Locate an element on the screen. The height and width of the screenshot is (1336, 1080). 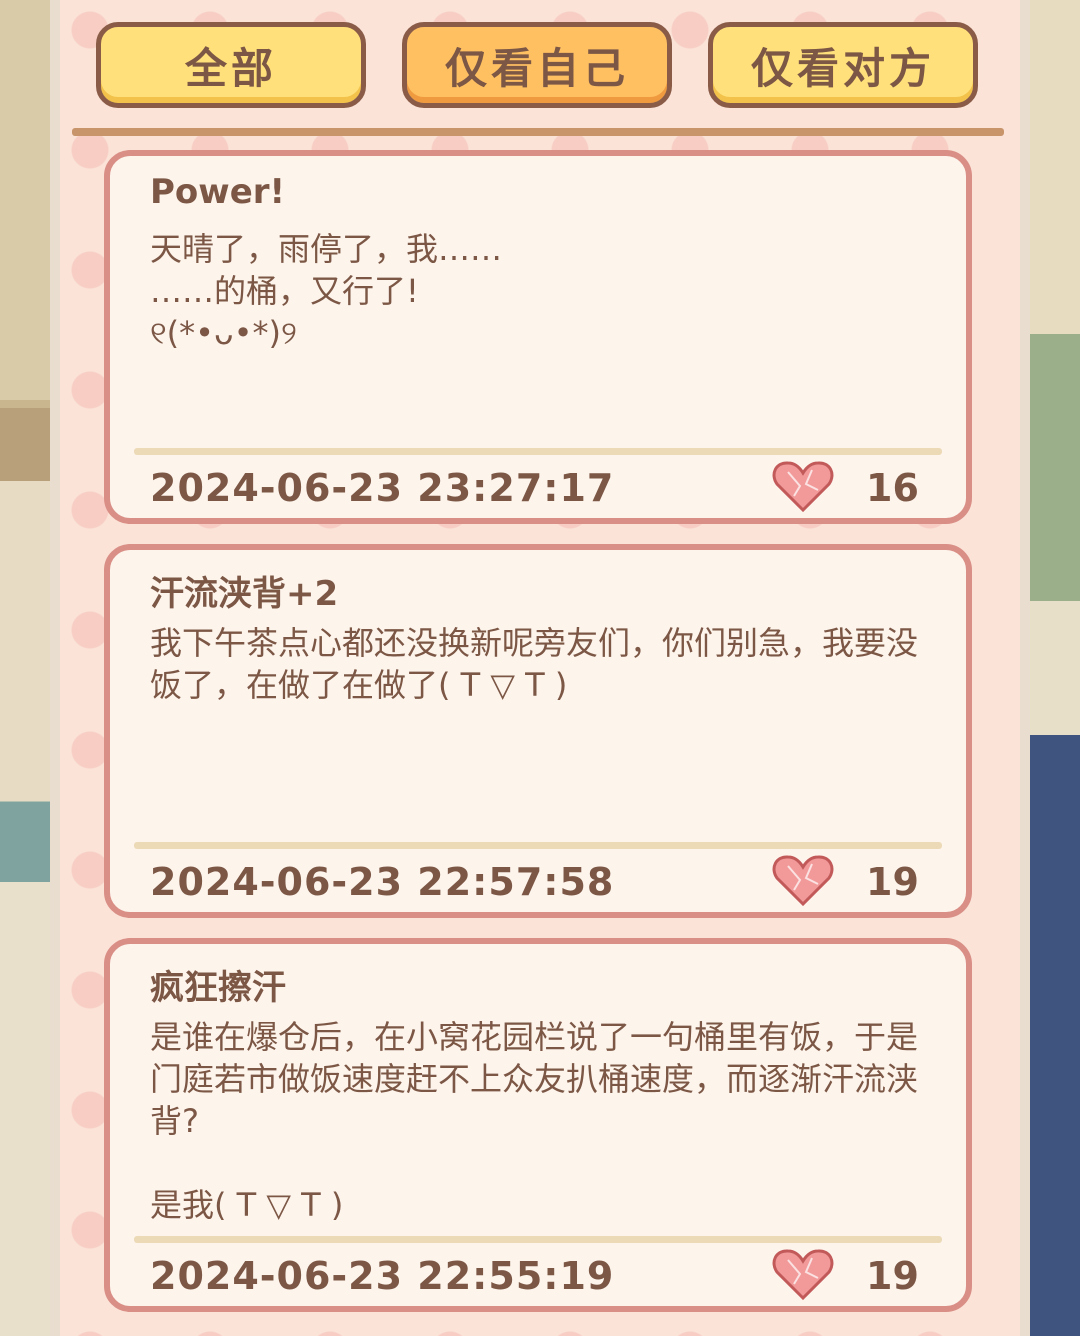
tab-only-other: 仅看对方 is located at coordinates (843, 65).